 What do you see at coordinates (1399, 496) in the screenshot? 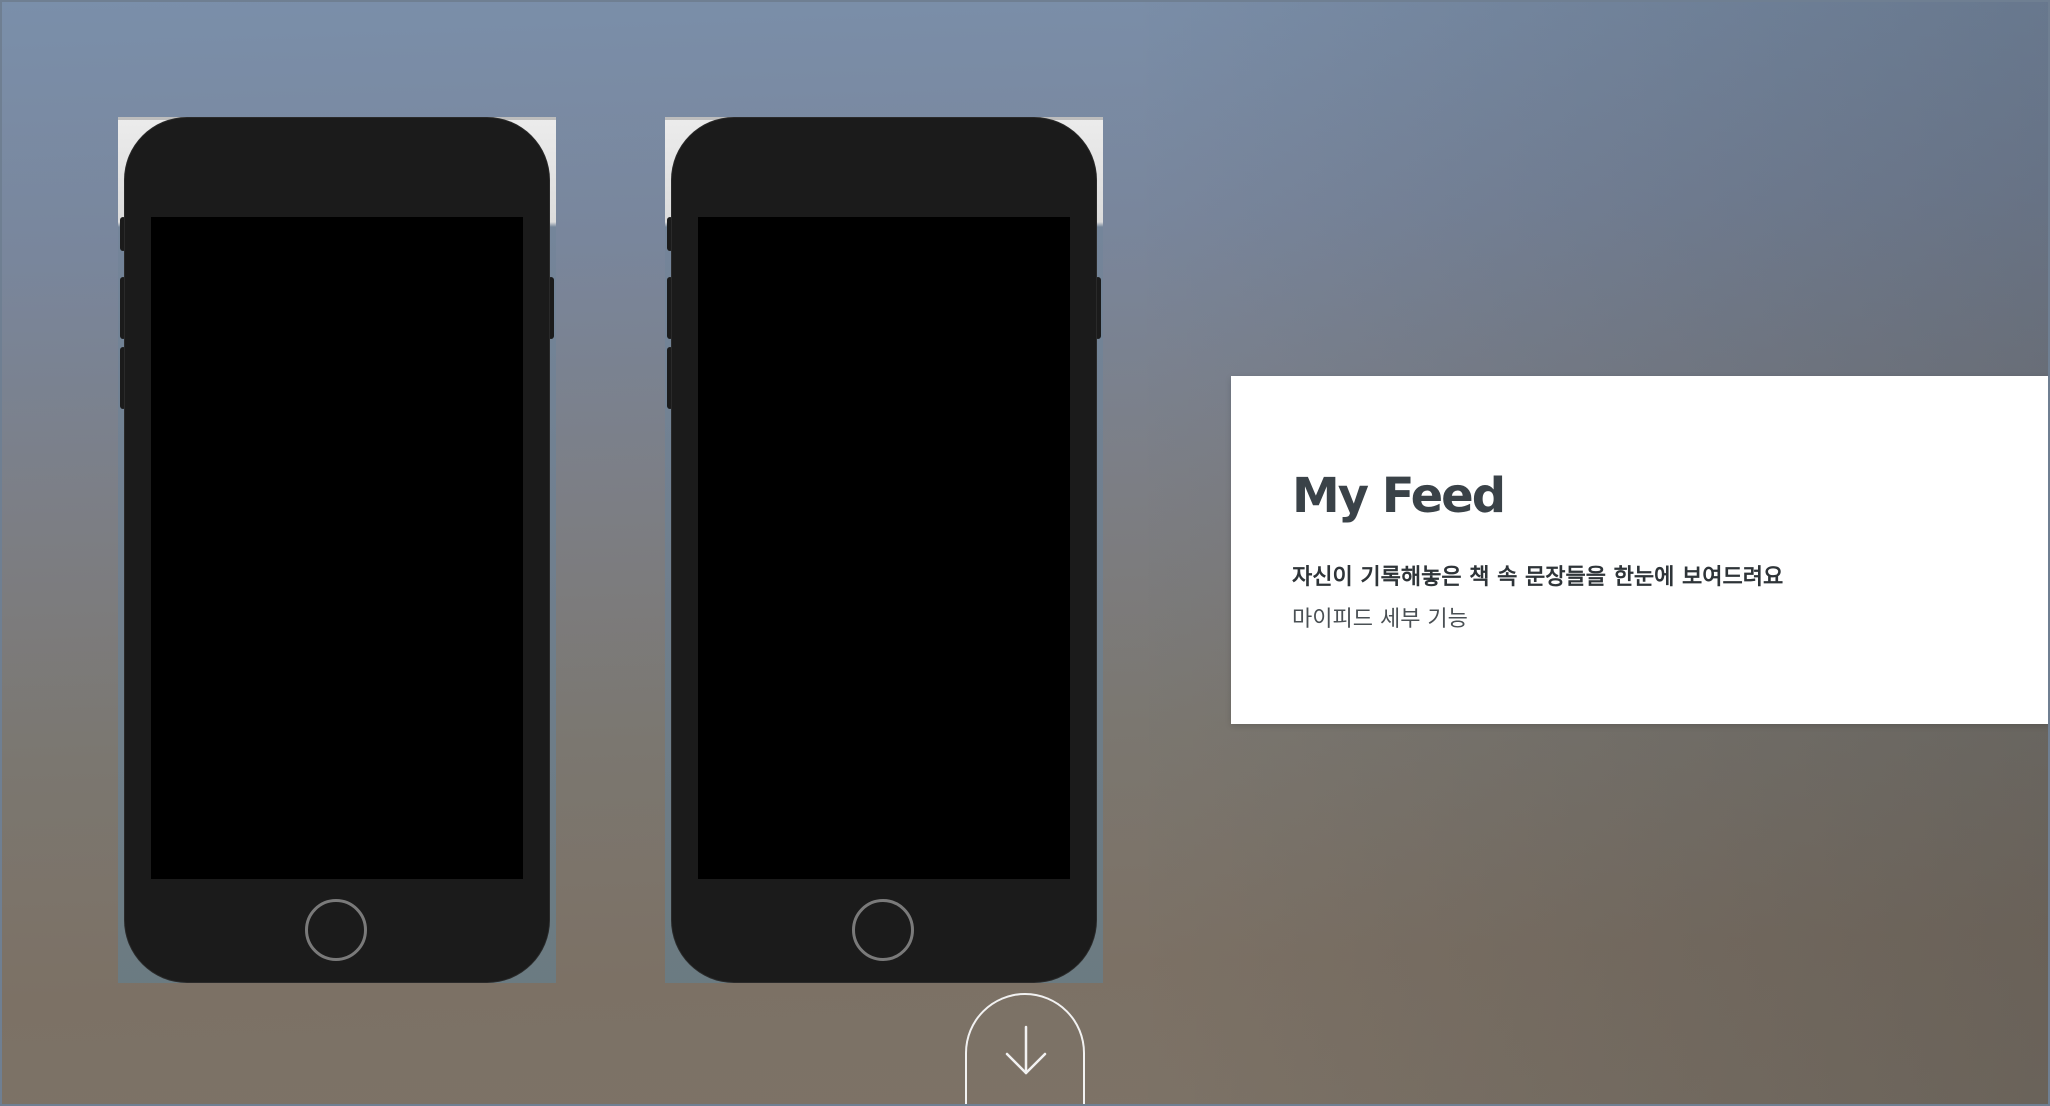
I see `feature-title: My Feed` at bounding box center [1399, 496].